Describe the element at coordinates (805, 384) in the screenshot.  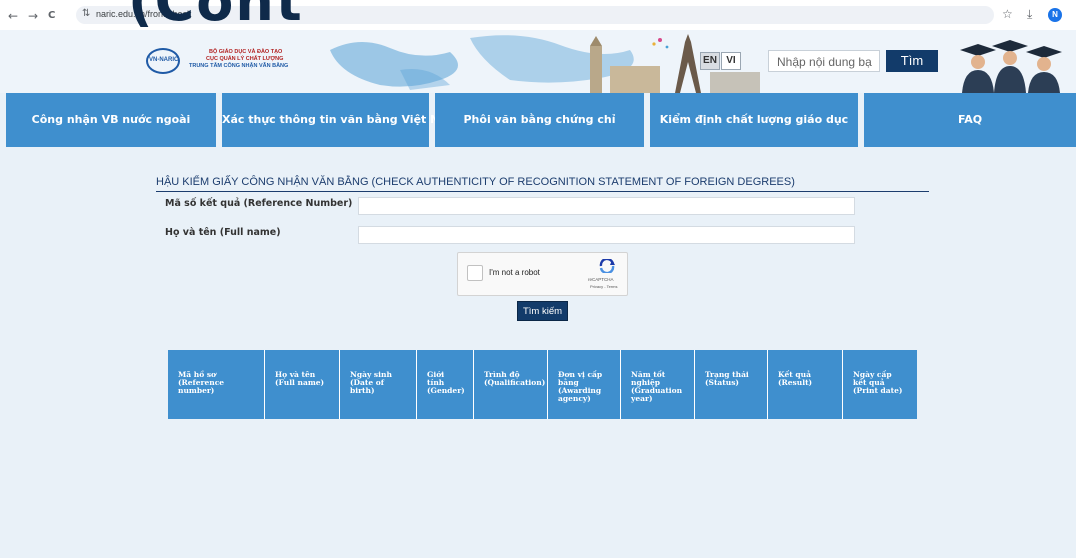
I see `column-header-result: Kết quả (Result)` at that location.